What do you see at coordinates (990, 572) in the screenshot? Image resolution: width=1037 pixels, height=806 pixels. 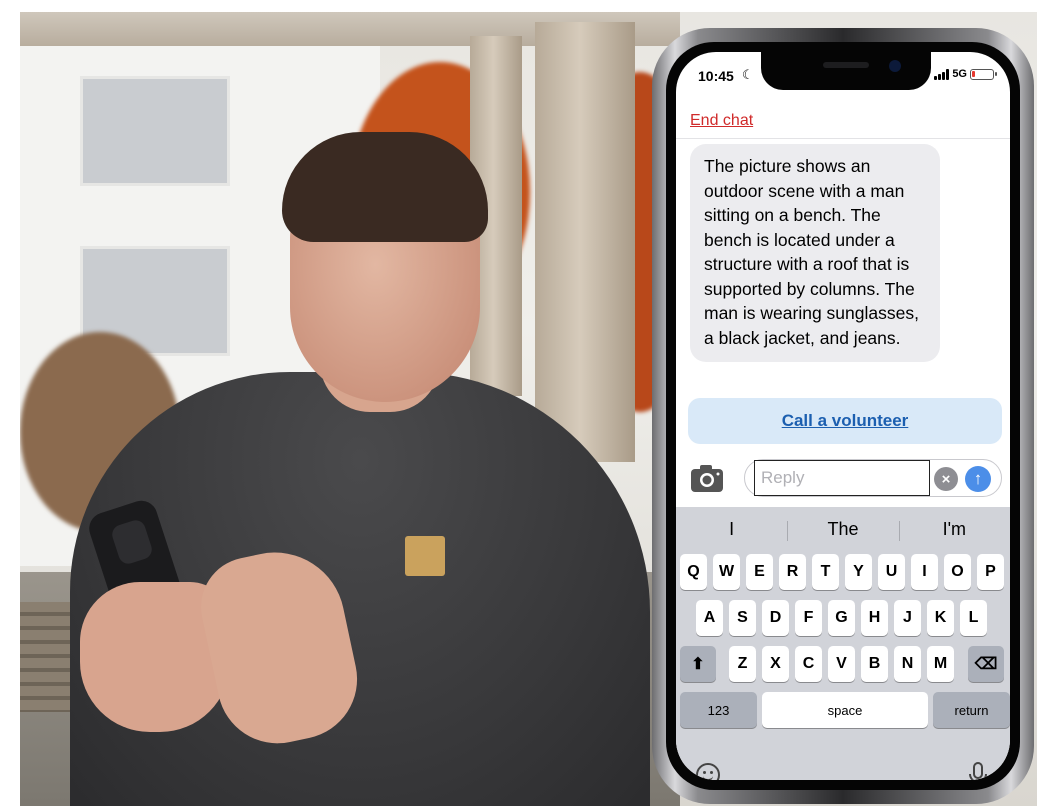 I see `key: P` at bounding box center [990, 572].